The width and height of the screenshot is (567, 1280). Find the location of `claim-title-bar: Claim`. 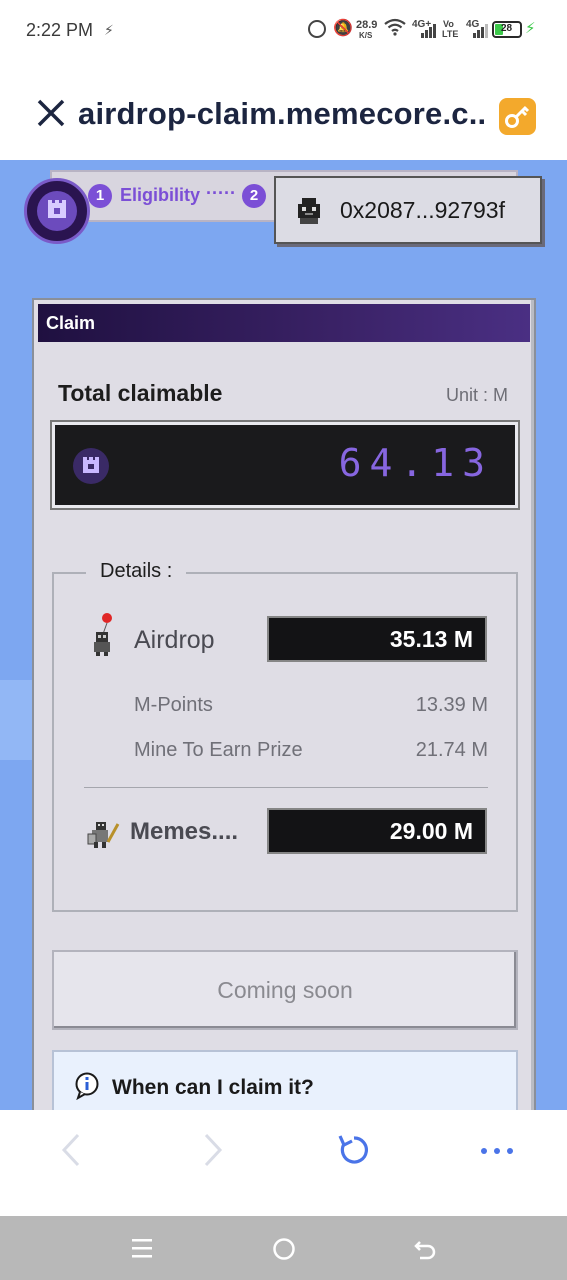

claim-title-bar: Claim is located at coordinates (284, 323).